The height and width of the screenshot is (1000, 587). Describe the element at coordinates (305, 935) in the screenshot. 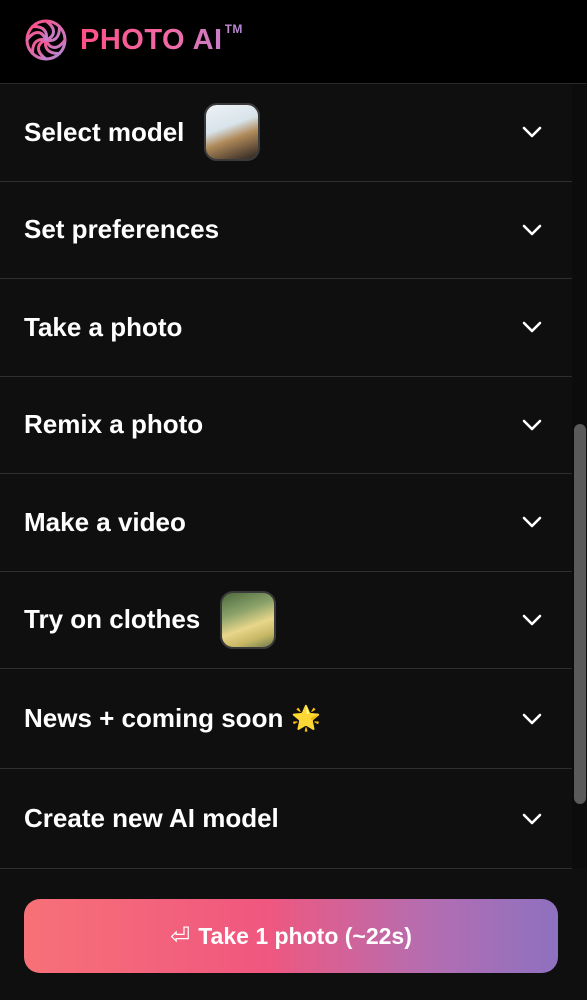

I see `take-photo-button-label: Take 1 photo (~22s)` at that location.